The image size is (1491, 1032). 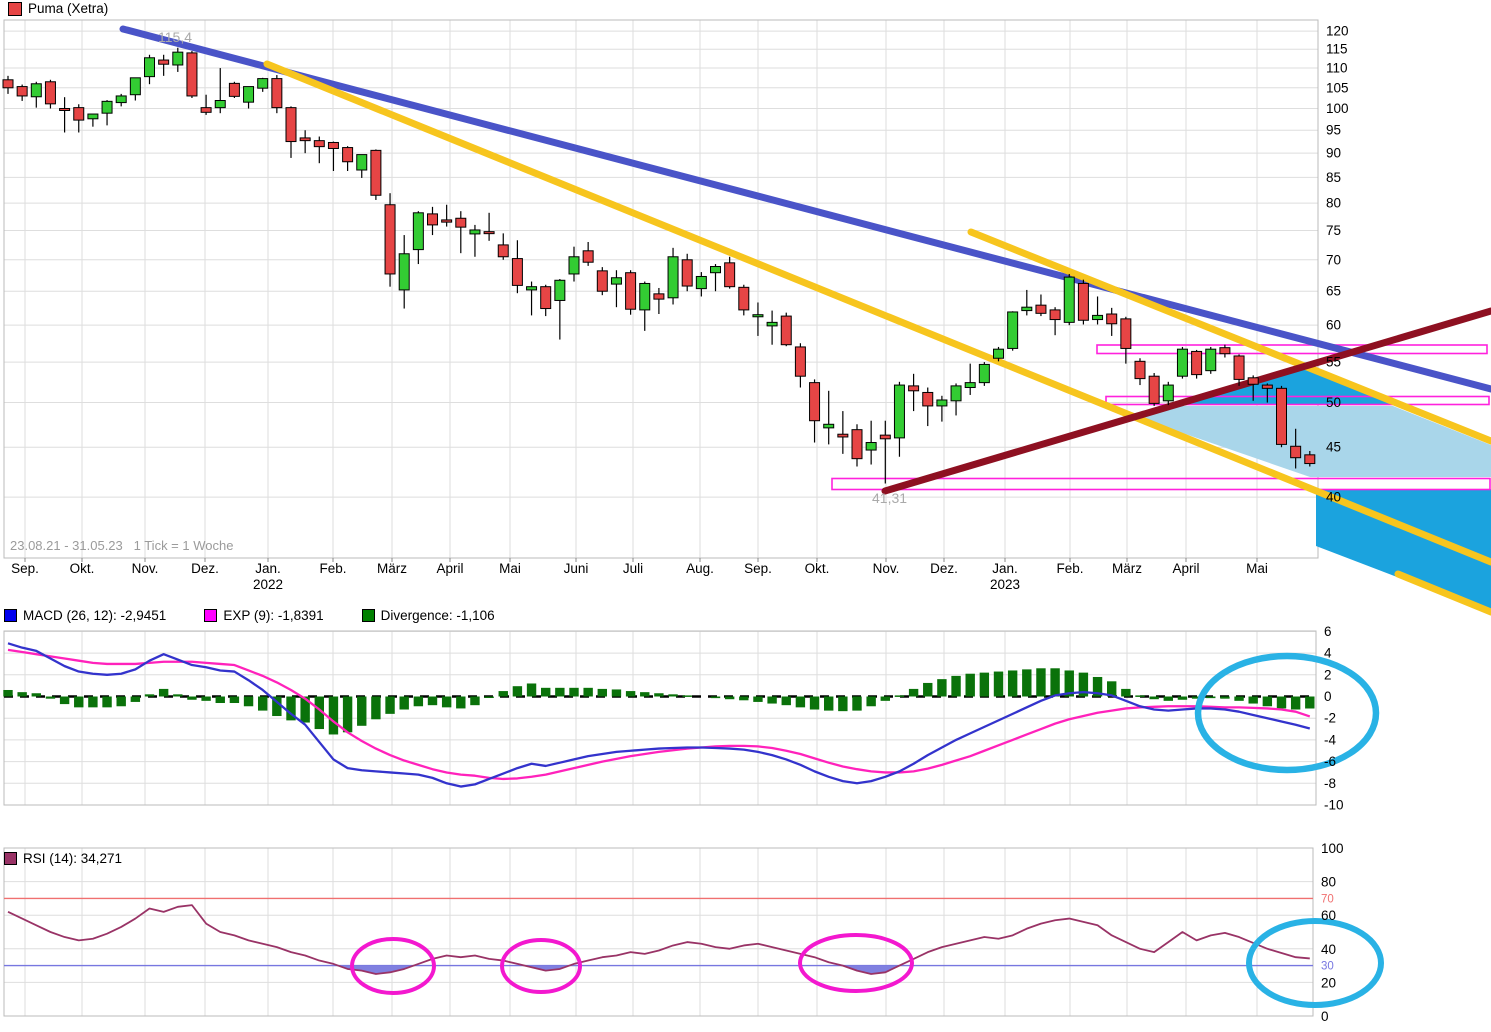 What do you see at coordinates (449, 568) in the screenshot?
I see `svg-text: April` at bounding box center [449, 568].